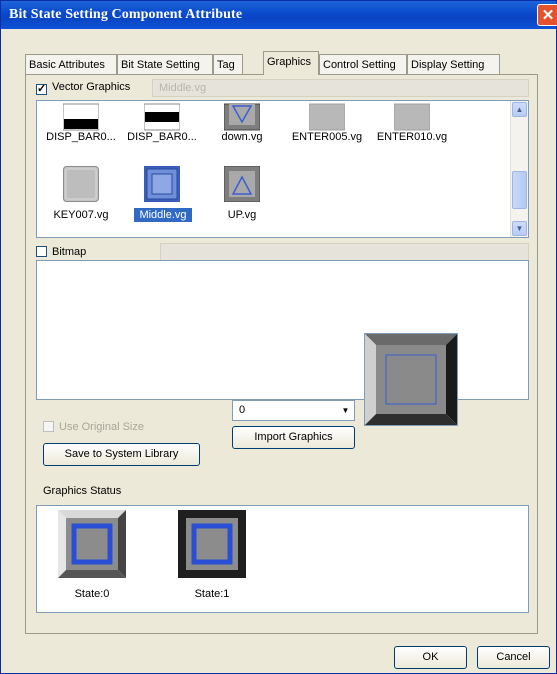  Describe the element at coordinates (212, 594) in the screenshot. I see `state-1-label: State:1` at that location.